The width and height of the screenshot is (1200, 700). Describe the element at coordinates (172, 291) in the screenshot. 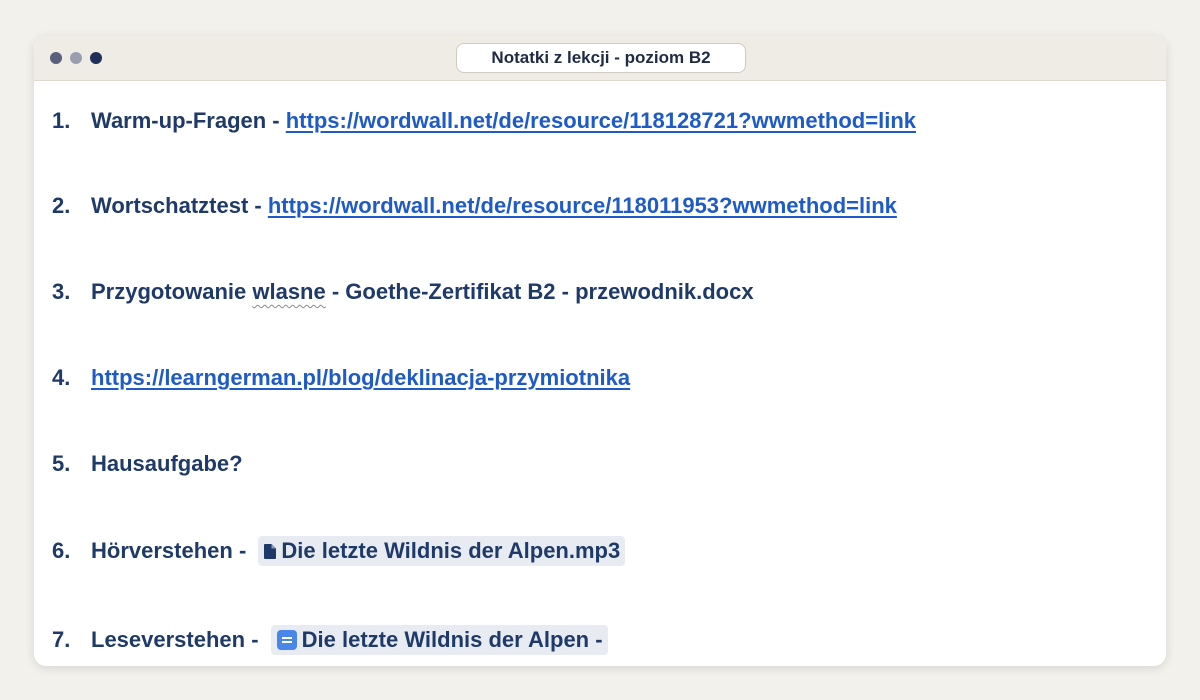

I see `item-text: Przygotowanie` at that location.